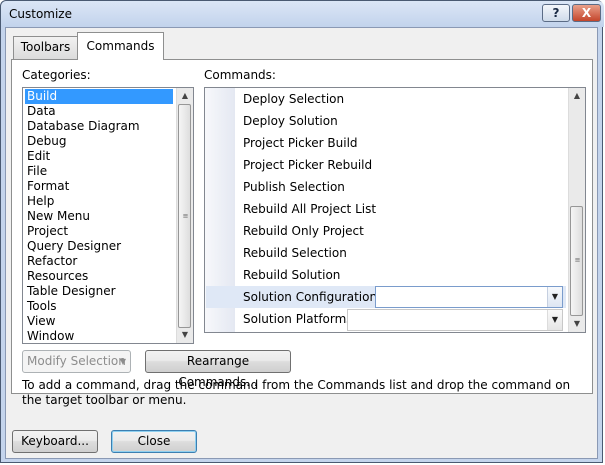 The height and width of the screenshot is (465, 605). I want to click on tab-toolbars: Toolbars, so click(45, 47).